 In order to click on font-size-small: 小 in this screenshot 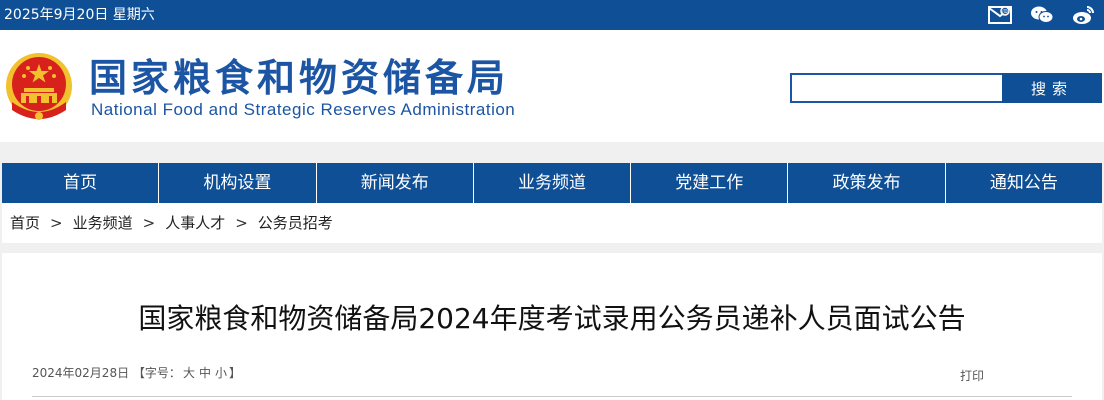, I will do `click(221, 373)`.